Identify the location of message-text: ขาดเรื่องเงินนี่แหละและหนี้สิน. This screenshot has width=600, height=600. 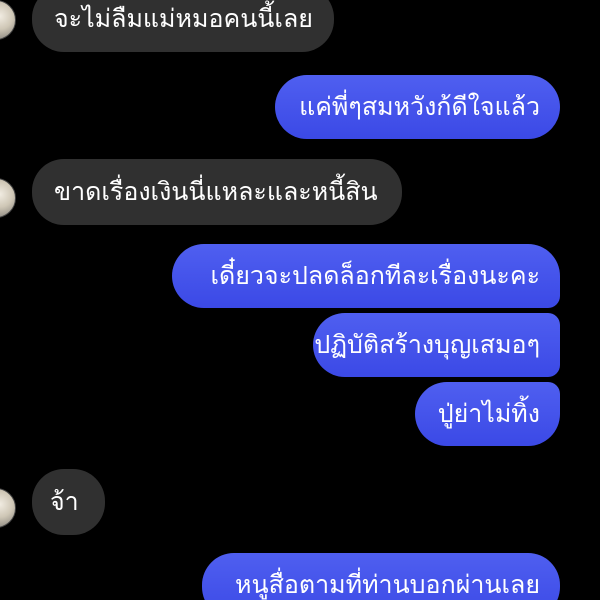
(216, 191).